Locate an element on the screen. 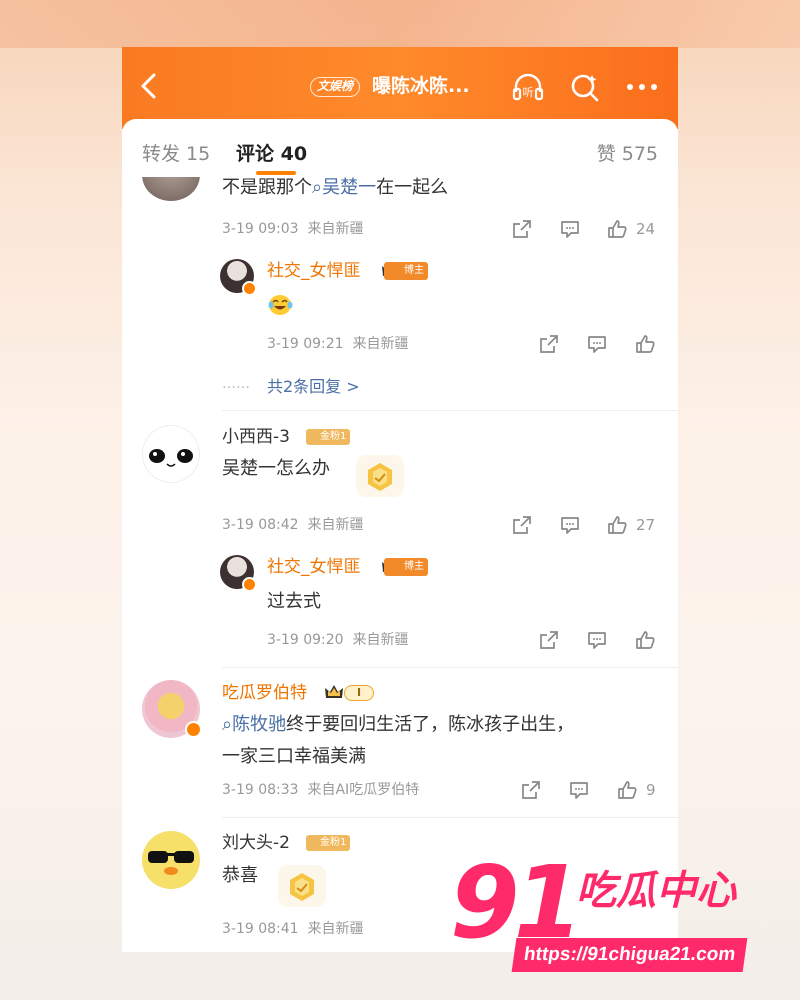  comment-meta: 3-19 08:33 来自AI吃瓜罗伯特 is located at coordinates (321, 790).